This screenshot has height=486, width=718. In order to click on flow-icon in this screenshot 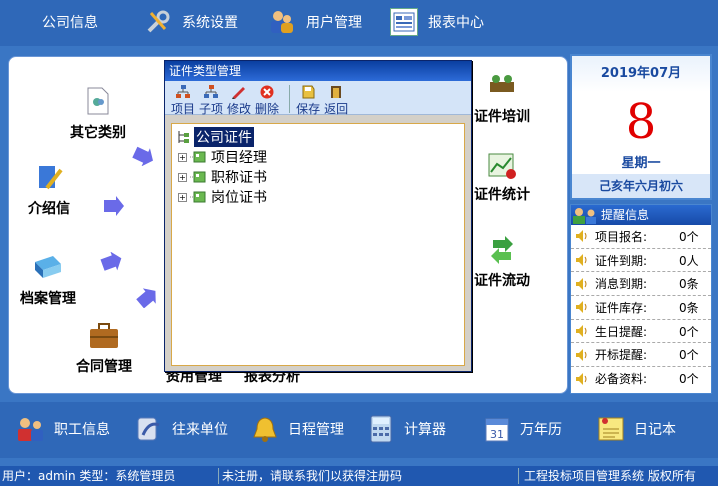, I will do `click(502, 250)`.